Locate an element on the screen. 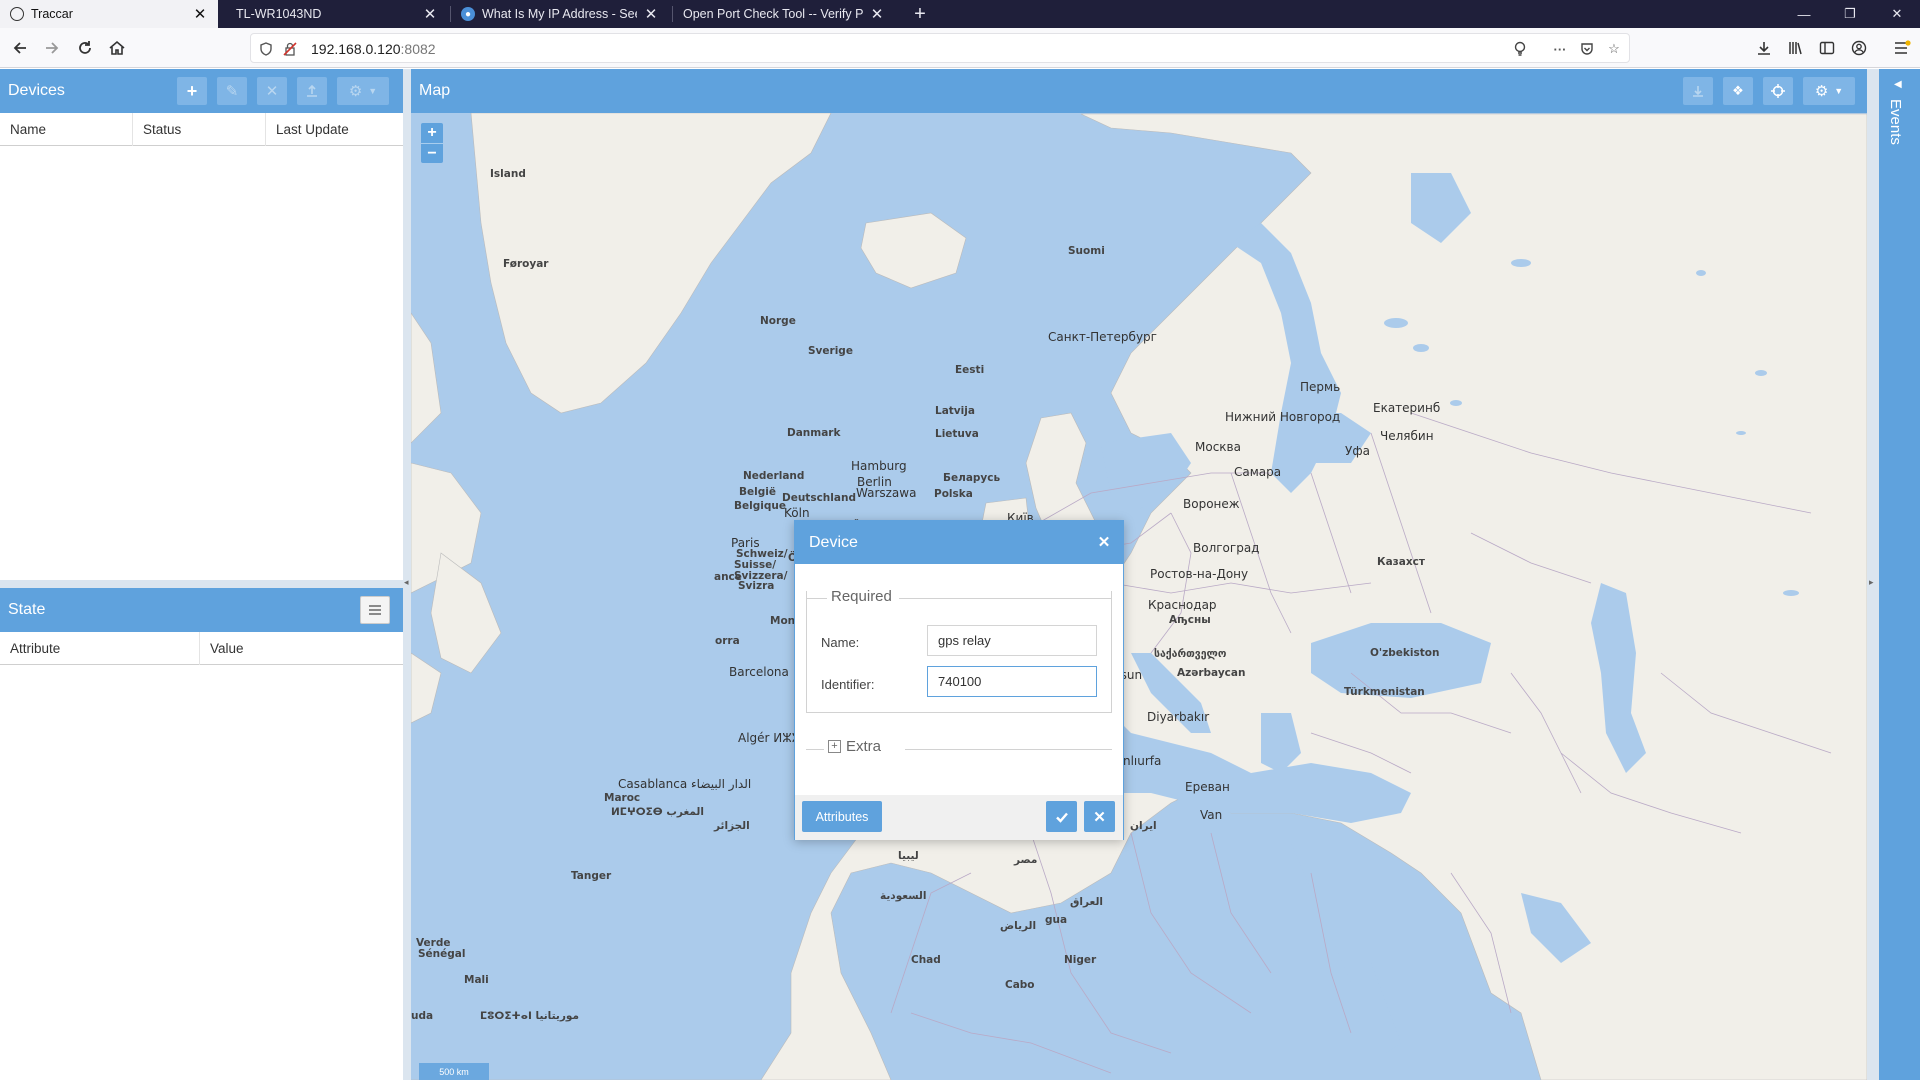  home-button is located at coordinates (117, 48).